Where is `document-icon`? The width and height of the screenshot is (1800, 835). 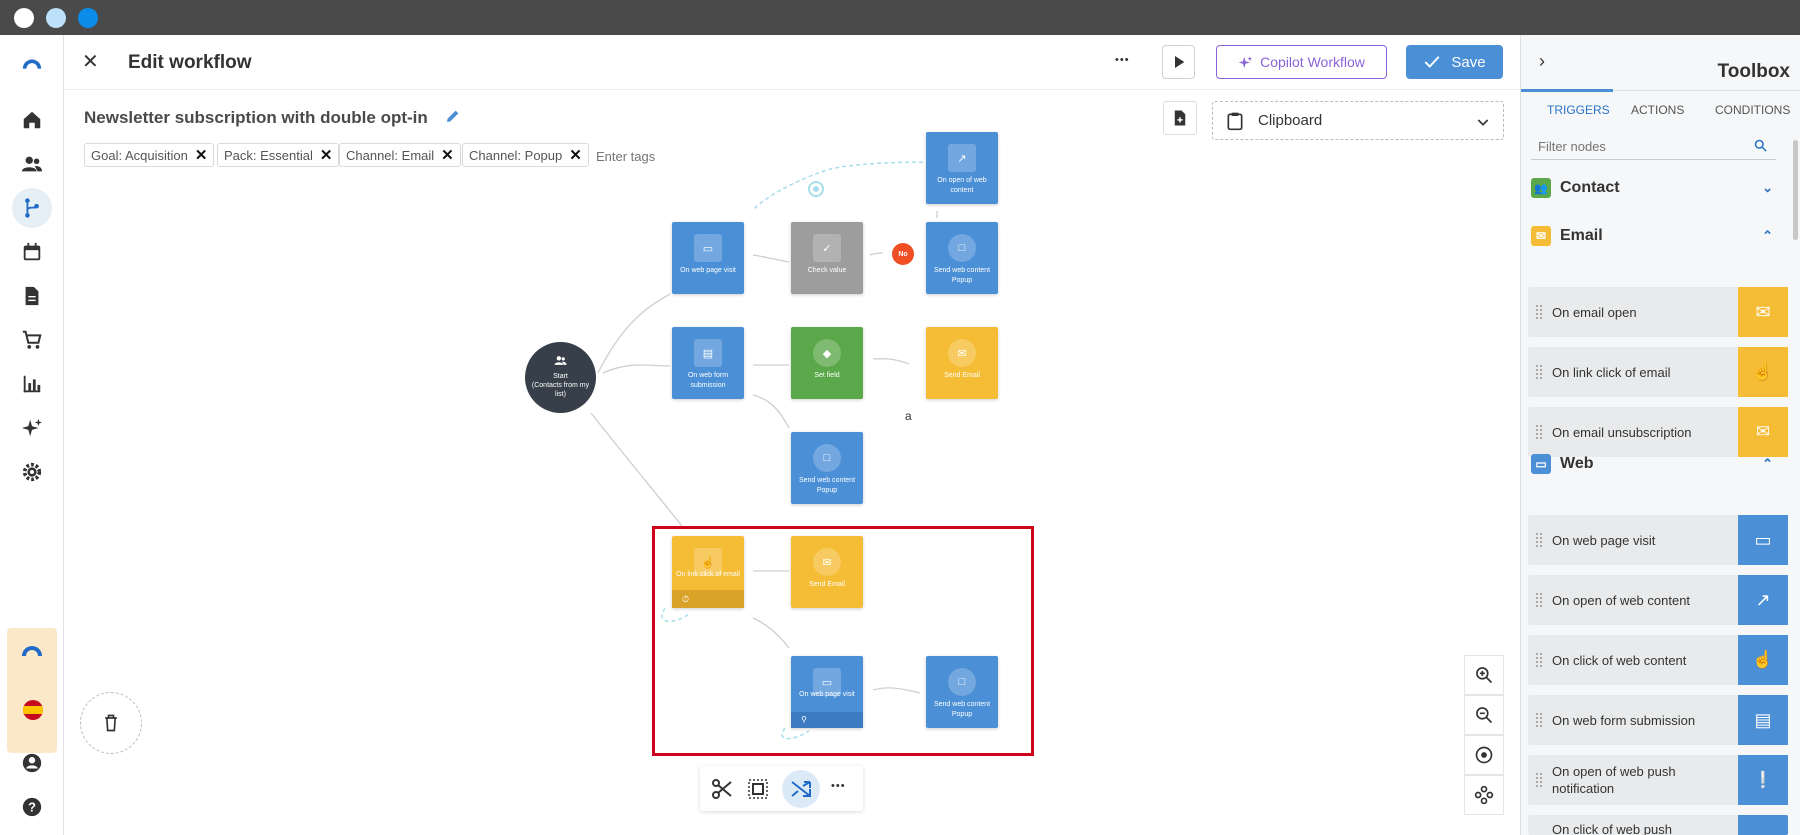 document-icon is located at coordinates (32, 296).